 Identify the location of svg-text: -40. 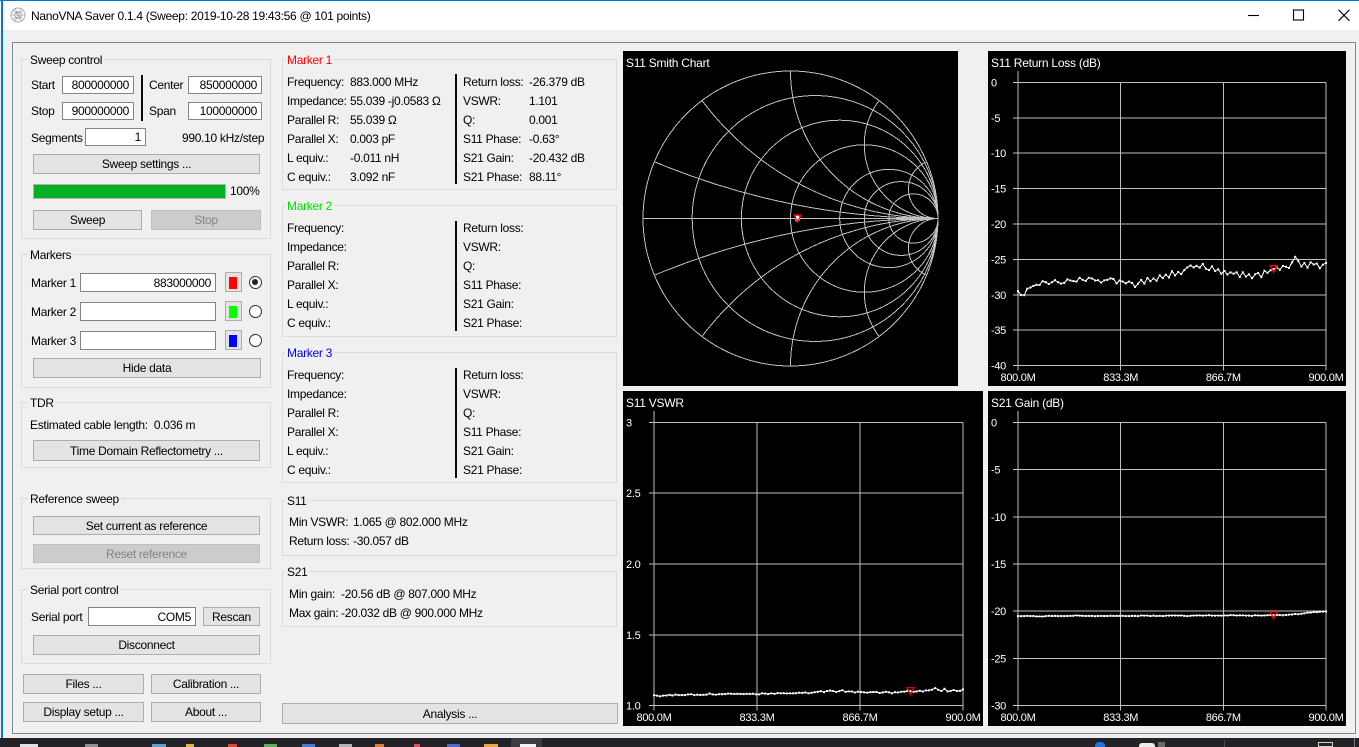
(998, 367).